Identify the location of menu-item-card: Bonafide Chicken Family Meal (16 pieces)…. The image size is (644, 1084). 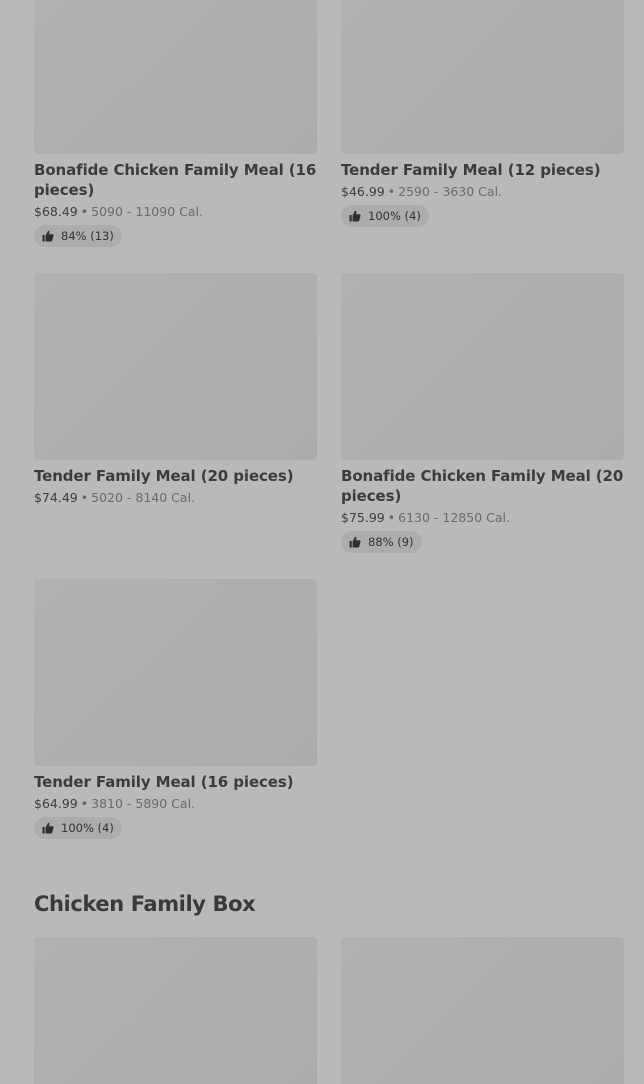
(175, 123).